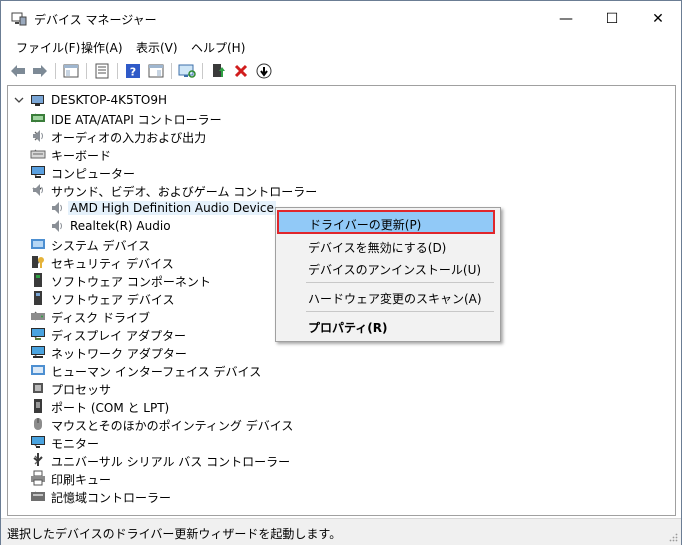 This screenshot has width=682, height=545. What do you see at coordinates (18, 71) in the screenshot?
I see `back-arrow-icon` at bounding box center [18, 71].